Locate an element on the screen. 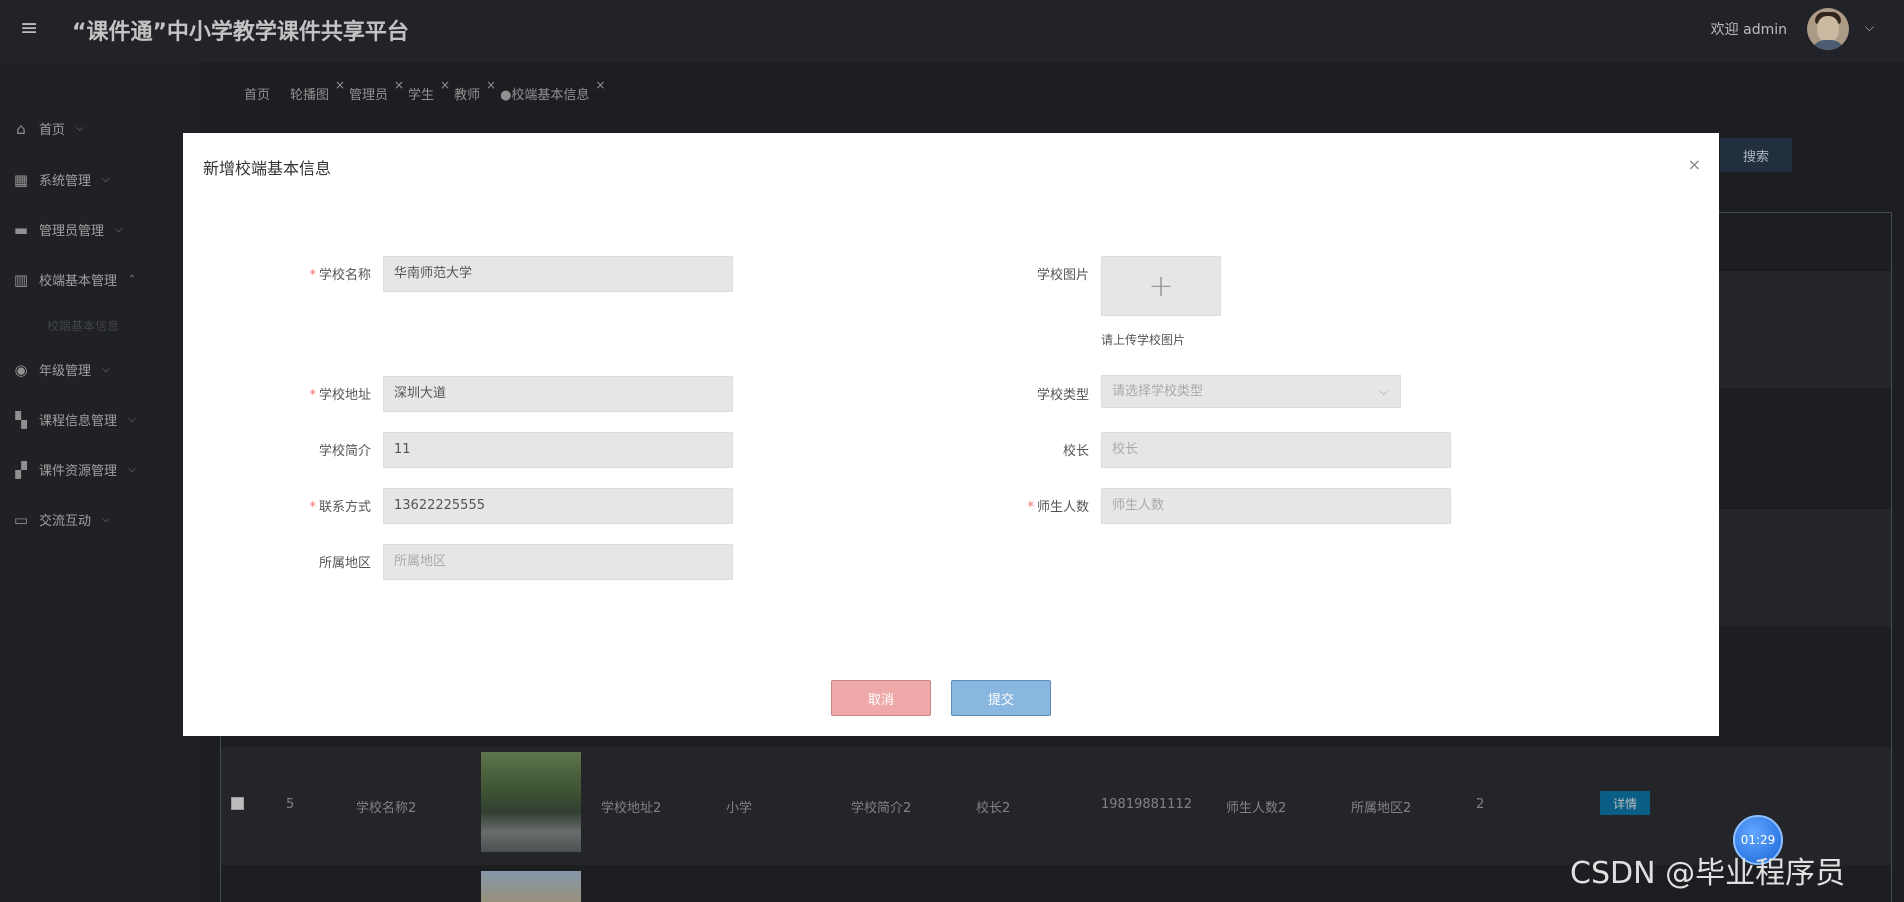 The image size is (1904, 902). submit-button: 提交 is located at coordinates (1001, 698).